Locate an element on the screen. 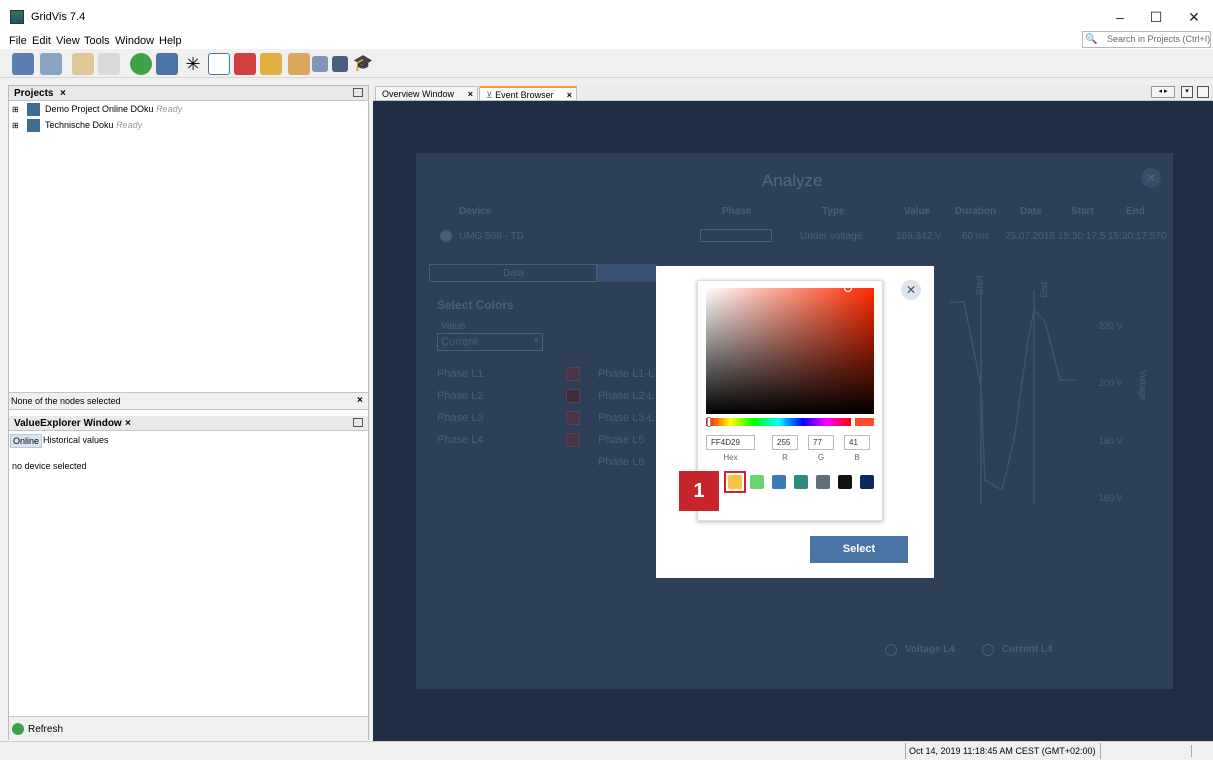 The height and width of the screenshot is (760, 1213). dim-chart is located at coordinates (1012, 397).